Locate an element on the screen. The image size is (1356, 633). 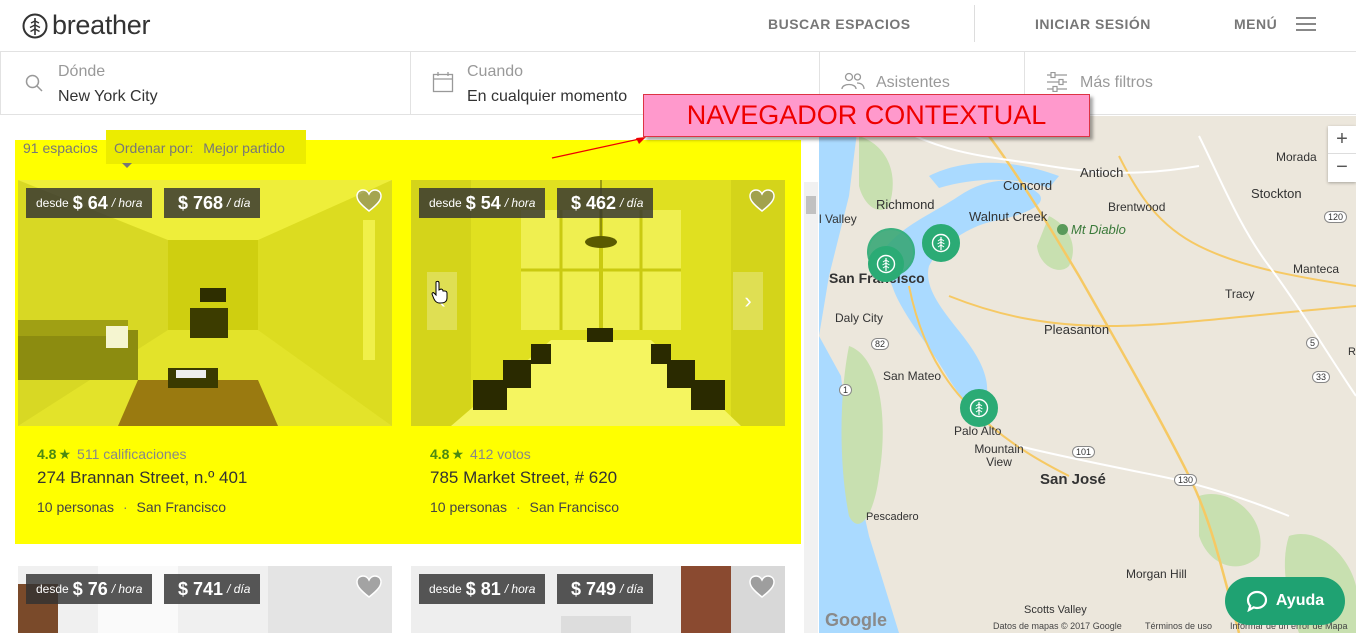
listing-photo: desde $ 64 / hora $ 768 / día is located at coordinates (205, 303).